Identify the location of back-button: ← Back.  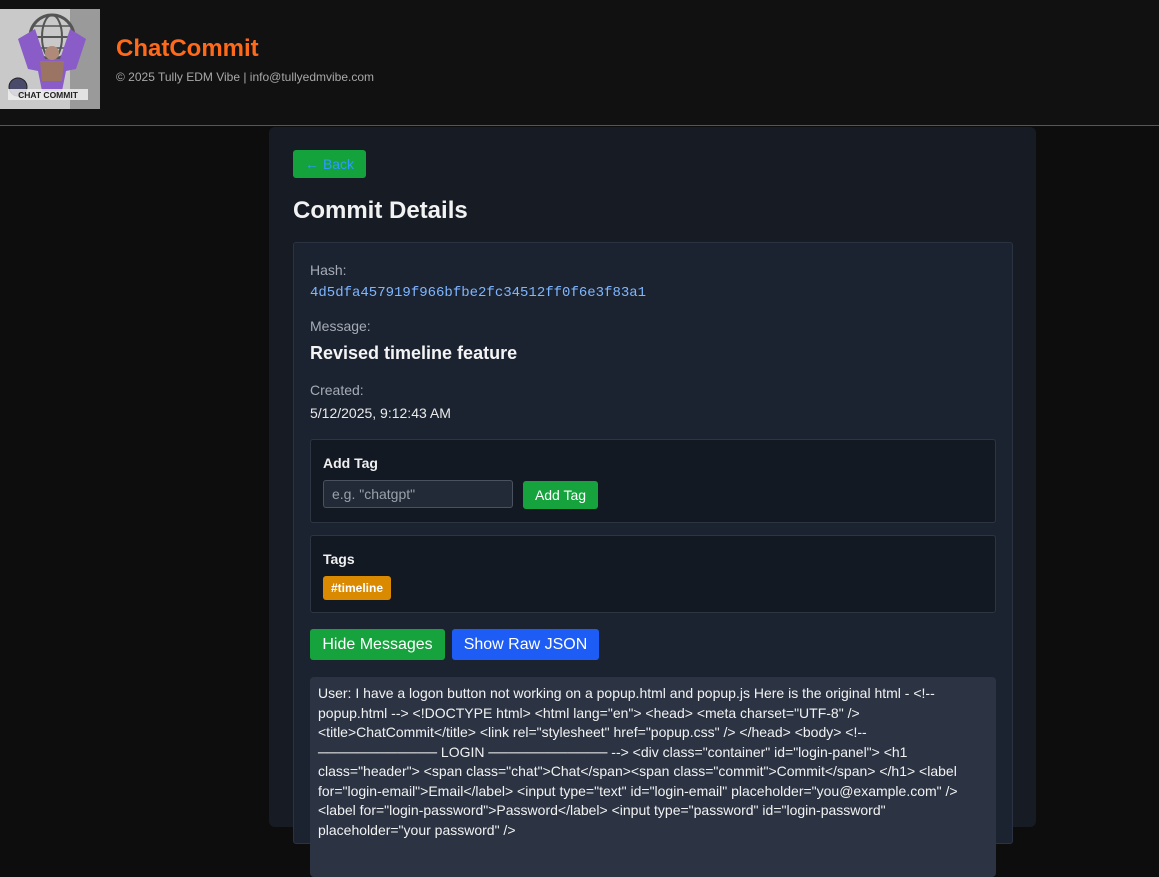
(329, 164).